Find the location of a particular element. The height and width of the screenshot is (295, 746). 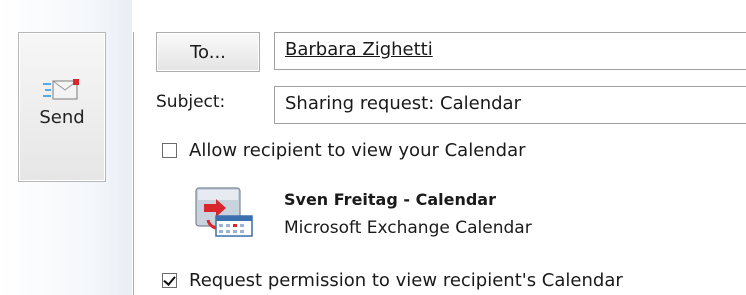

request-permission-checkbox is located at coordinates (169, 280).